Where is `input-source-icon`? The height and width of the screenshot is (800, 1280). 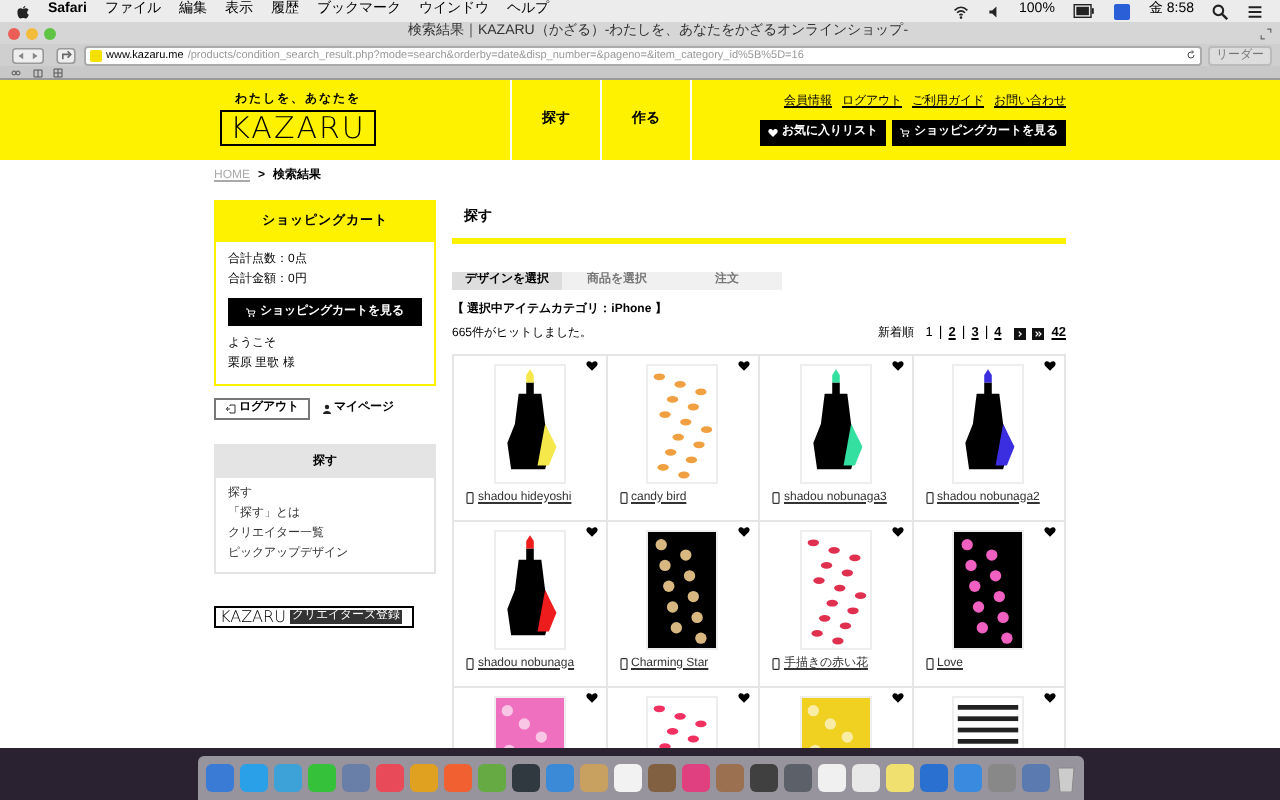
input-source-icon is located at coordinates (1122, 11).